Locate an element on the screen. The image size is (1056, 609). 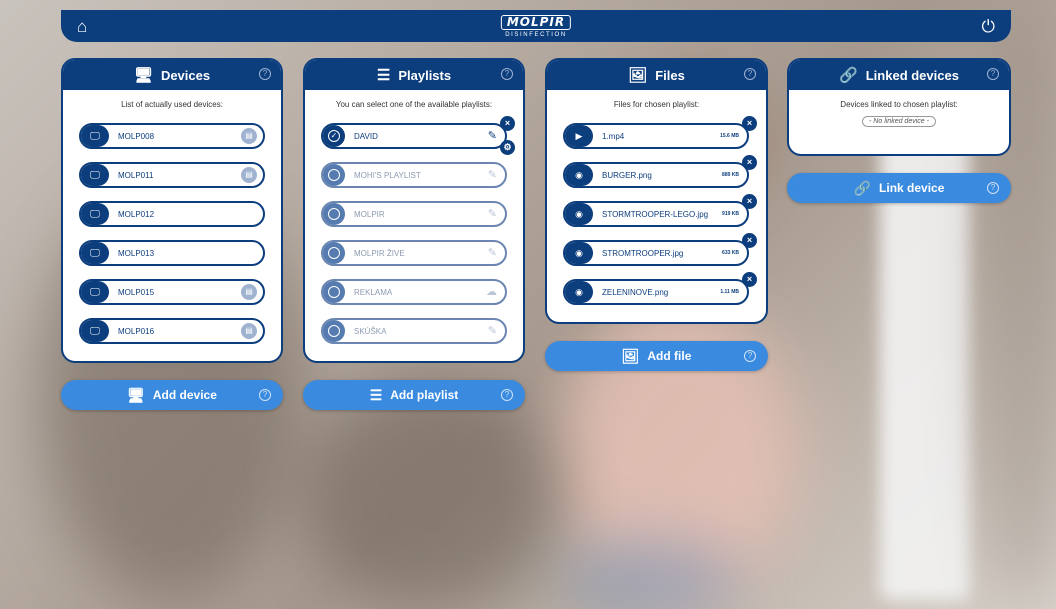
cloud-icon: ☁ is located at coordinates (491, 291).